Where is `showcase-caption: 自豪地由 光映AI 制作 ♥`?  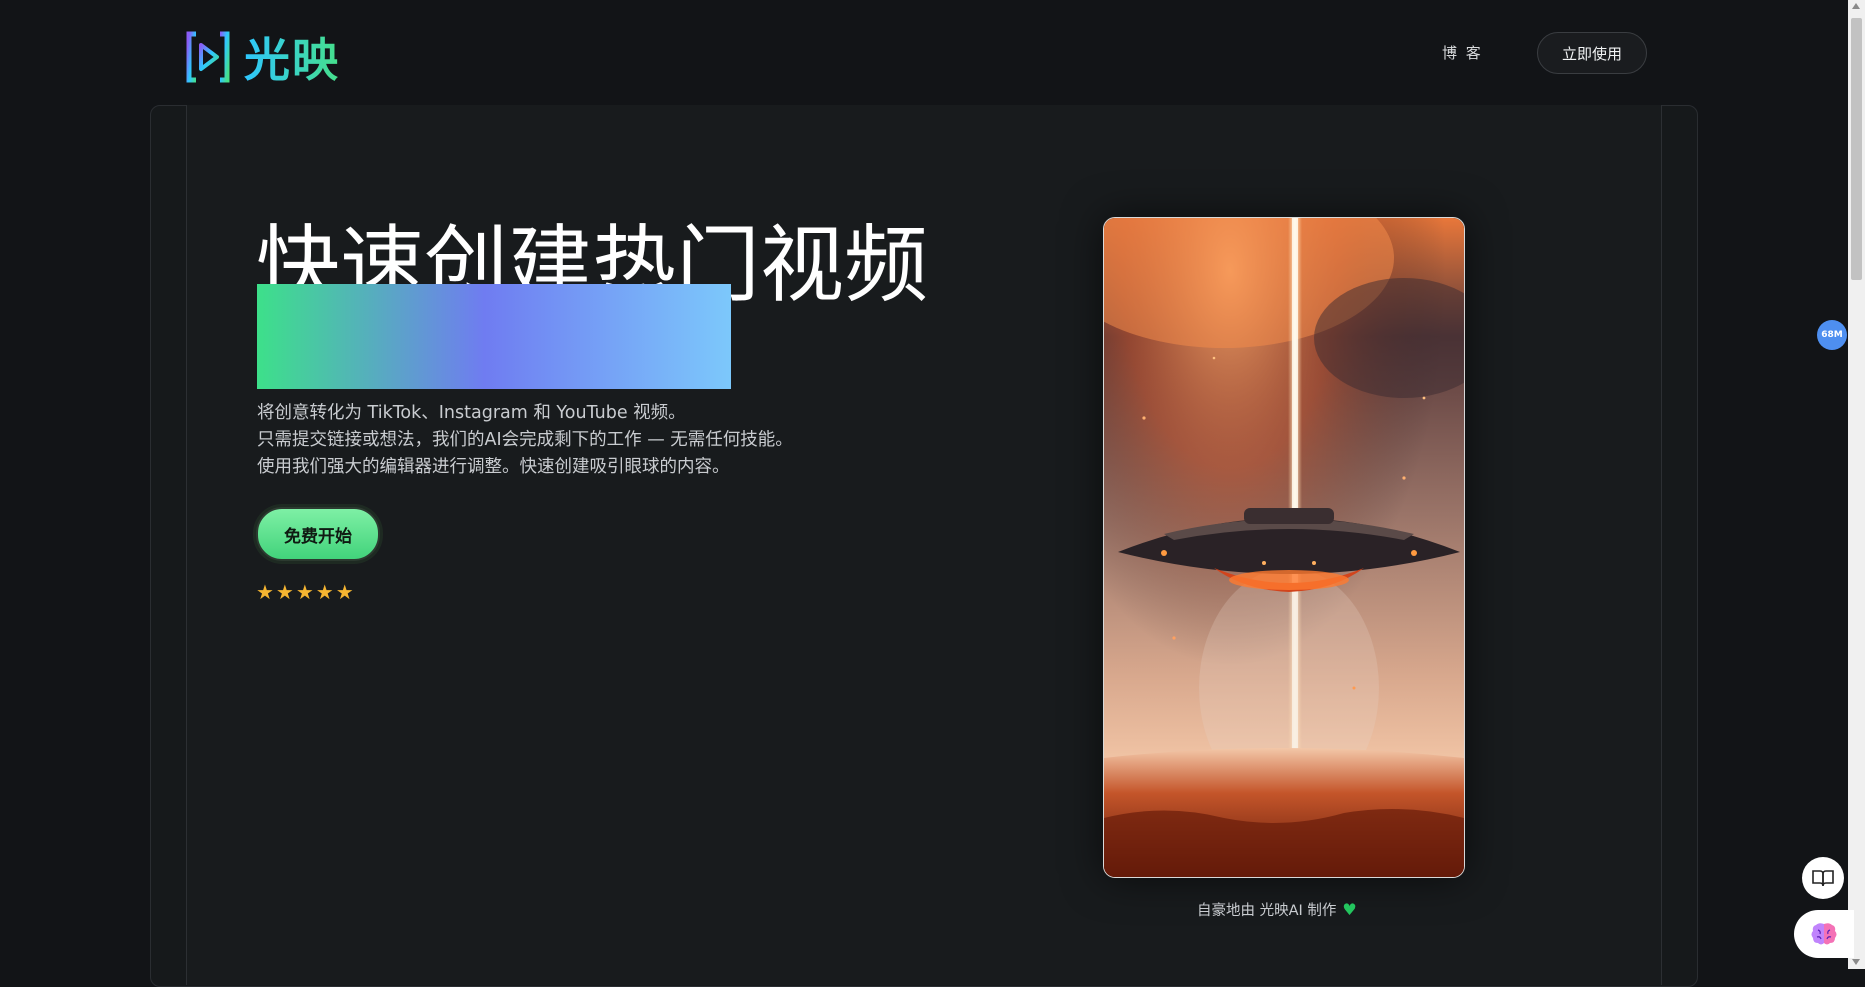
showcase-caption: 自豪地由 光映AI 制作 ♥ is located at coordinates (1277, 909).